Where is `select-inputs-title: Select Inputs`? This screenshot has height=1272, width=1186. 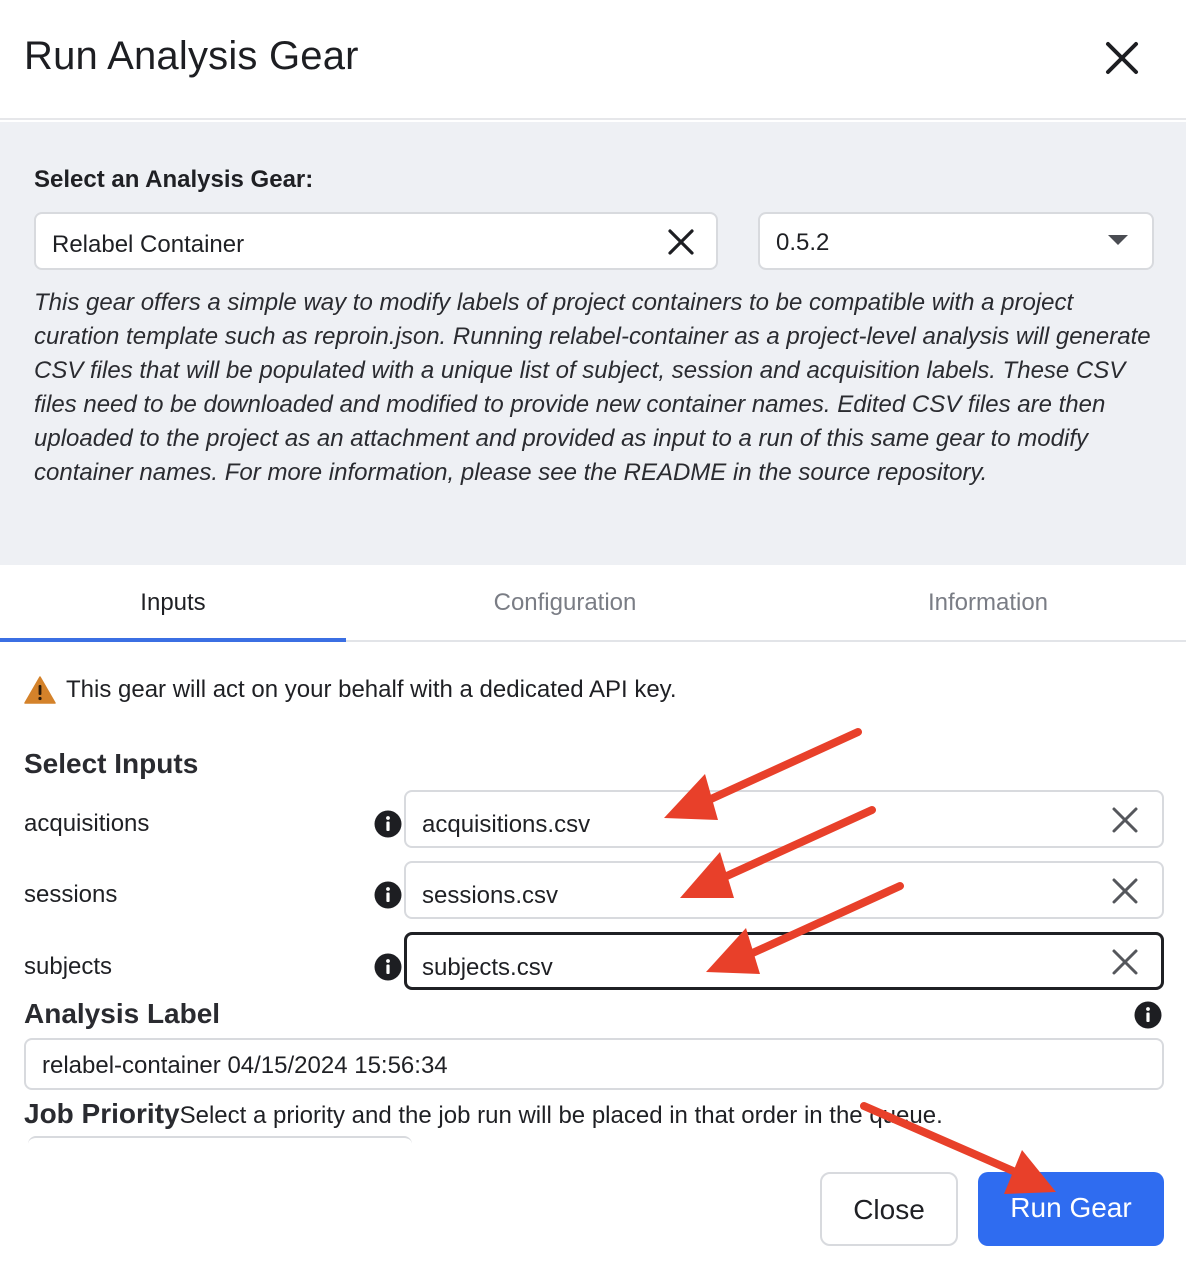
select-inputs-title: Select Inputs is located at coordinates (111, 763).